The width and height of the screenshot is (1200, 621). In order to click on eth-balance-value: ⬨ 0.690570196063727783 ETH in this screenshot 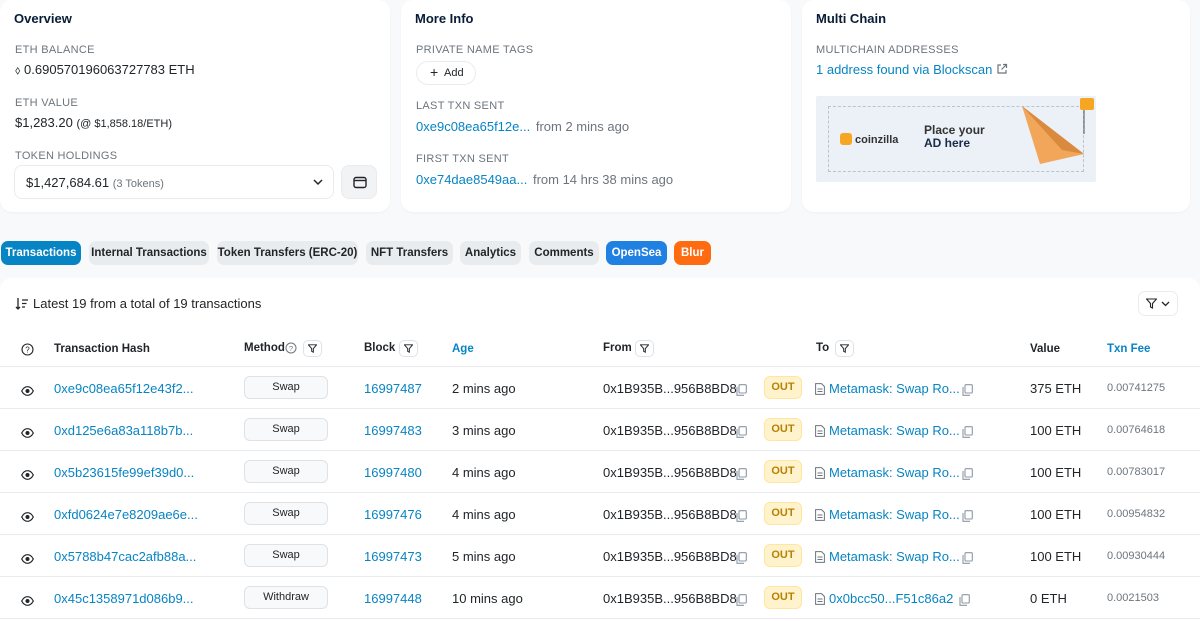, I will do `click(105, 70)`.